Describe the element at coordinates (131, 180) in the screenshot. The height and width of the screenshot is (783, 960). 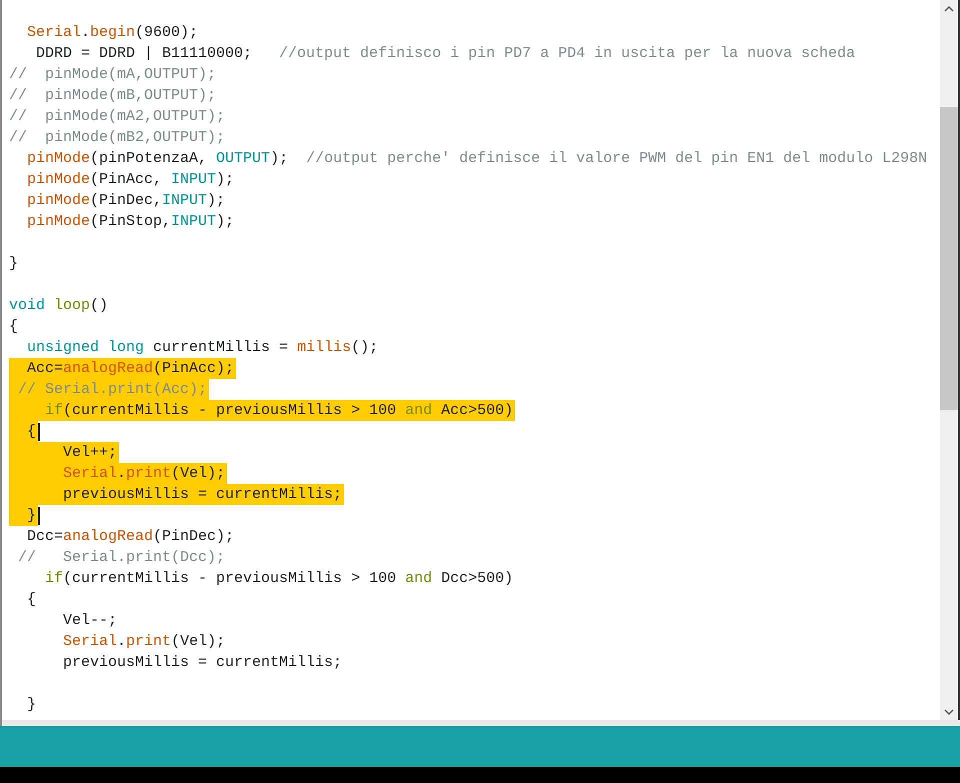
I see `code-line: pinMode(PinAcc, INPUT);` at that location.